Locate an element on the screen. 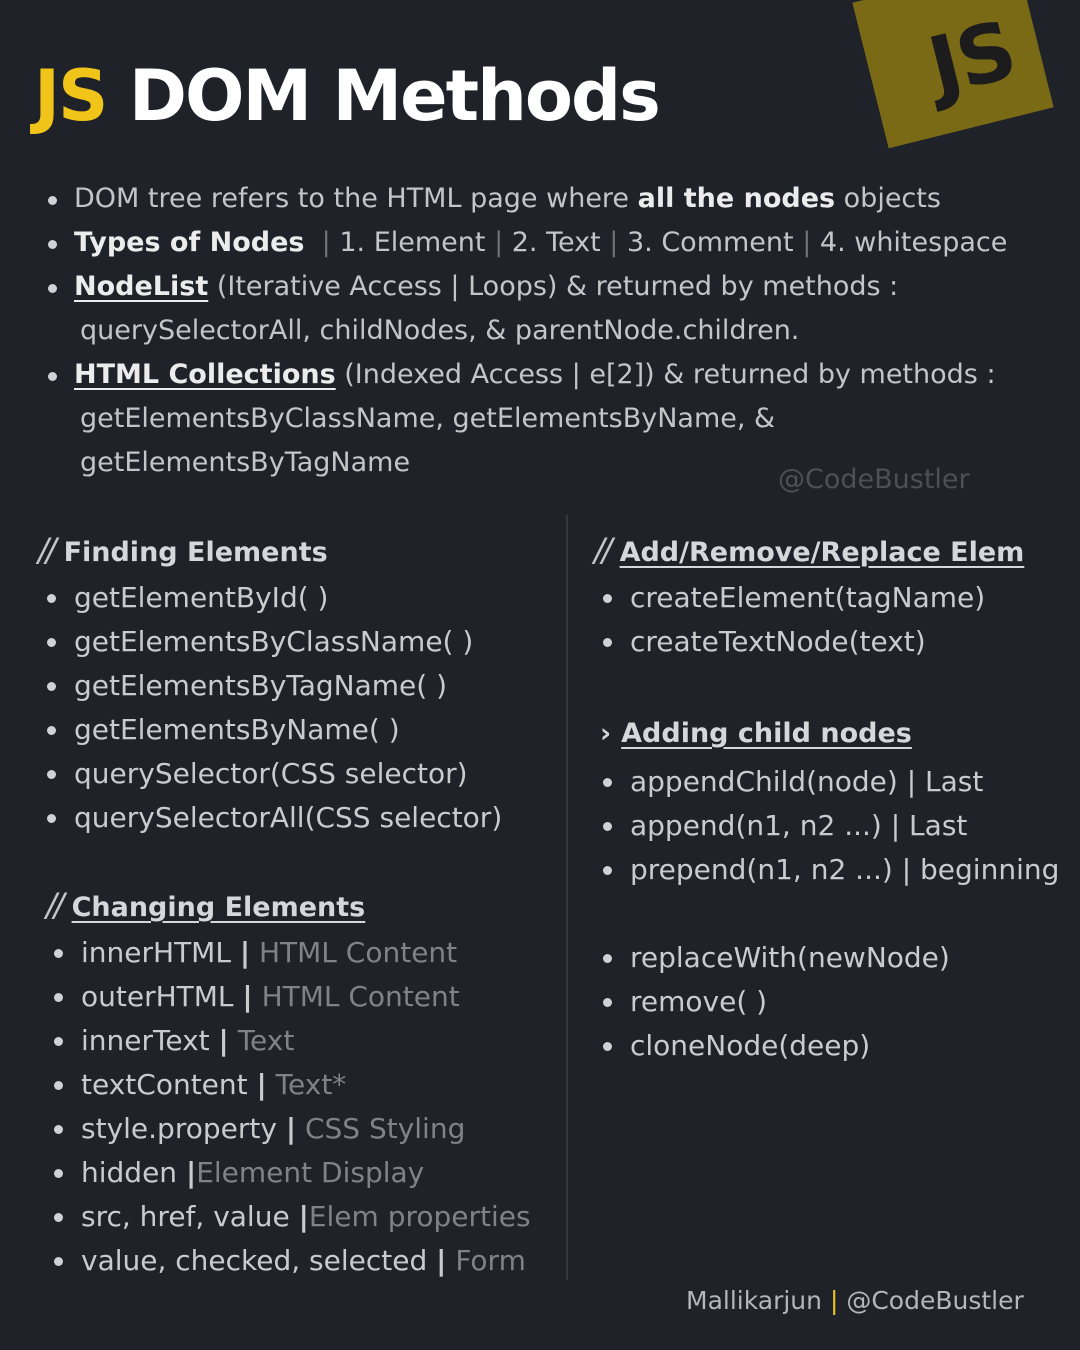 The height and width of the screenshot is (1350, 1080). intro-bold: NodeList is located at coordinates (141, 286).